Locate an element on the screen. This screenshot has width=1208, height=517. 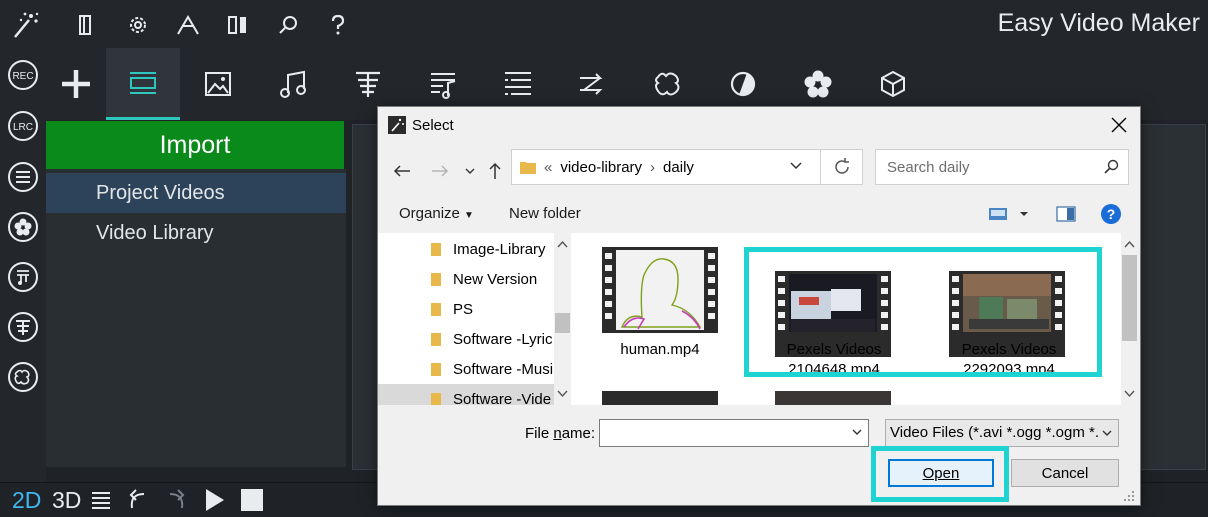
dialog-title-bar: Select is located at coordinates (421, 125).